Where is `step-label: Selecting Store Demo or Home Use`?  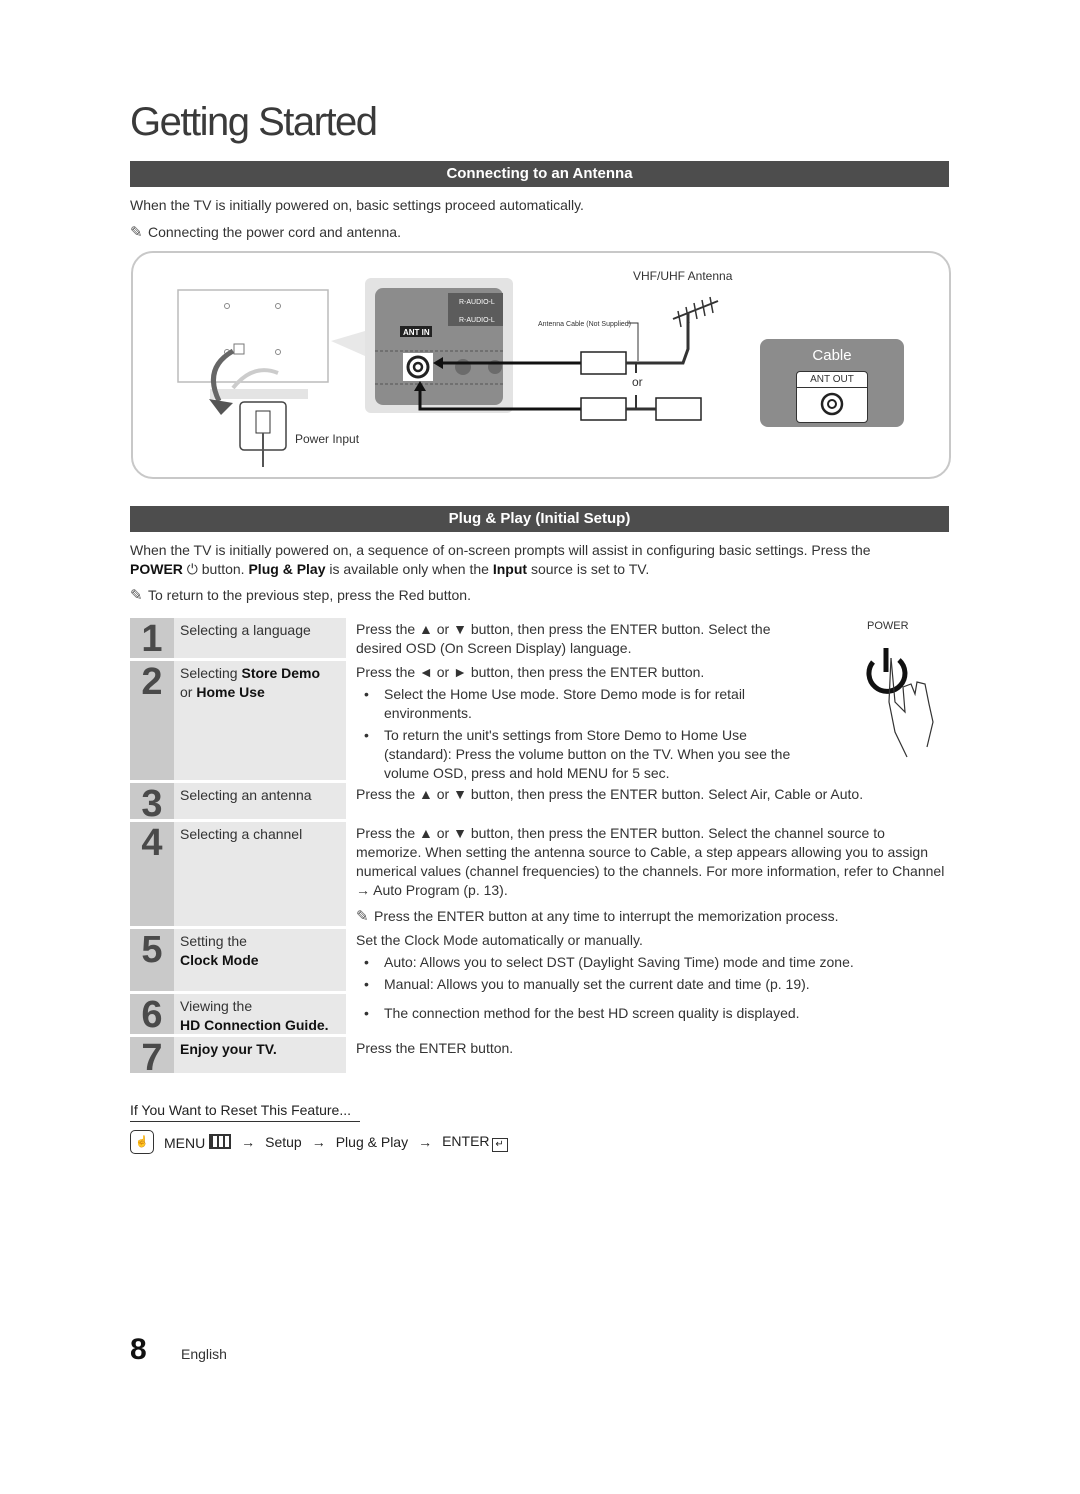
step-label: Selecting Store Demo or Home Use is located at coordinates (260, 720).